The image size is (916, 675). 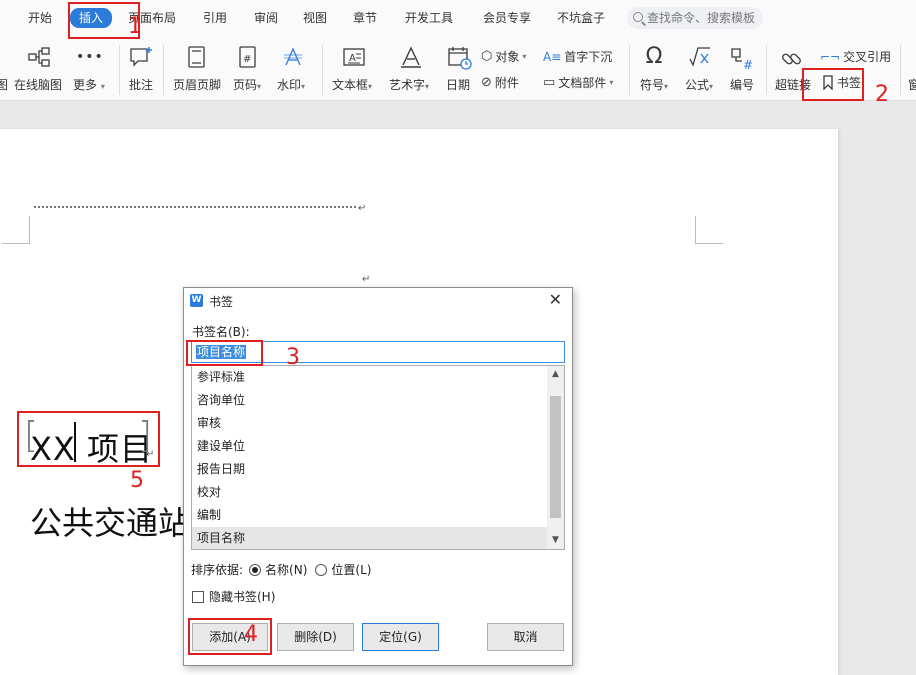 I want to click on object-label: 对象, so click(x=507, y=57).